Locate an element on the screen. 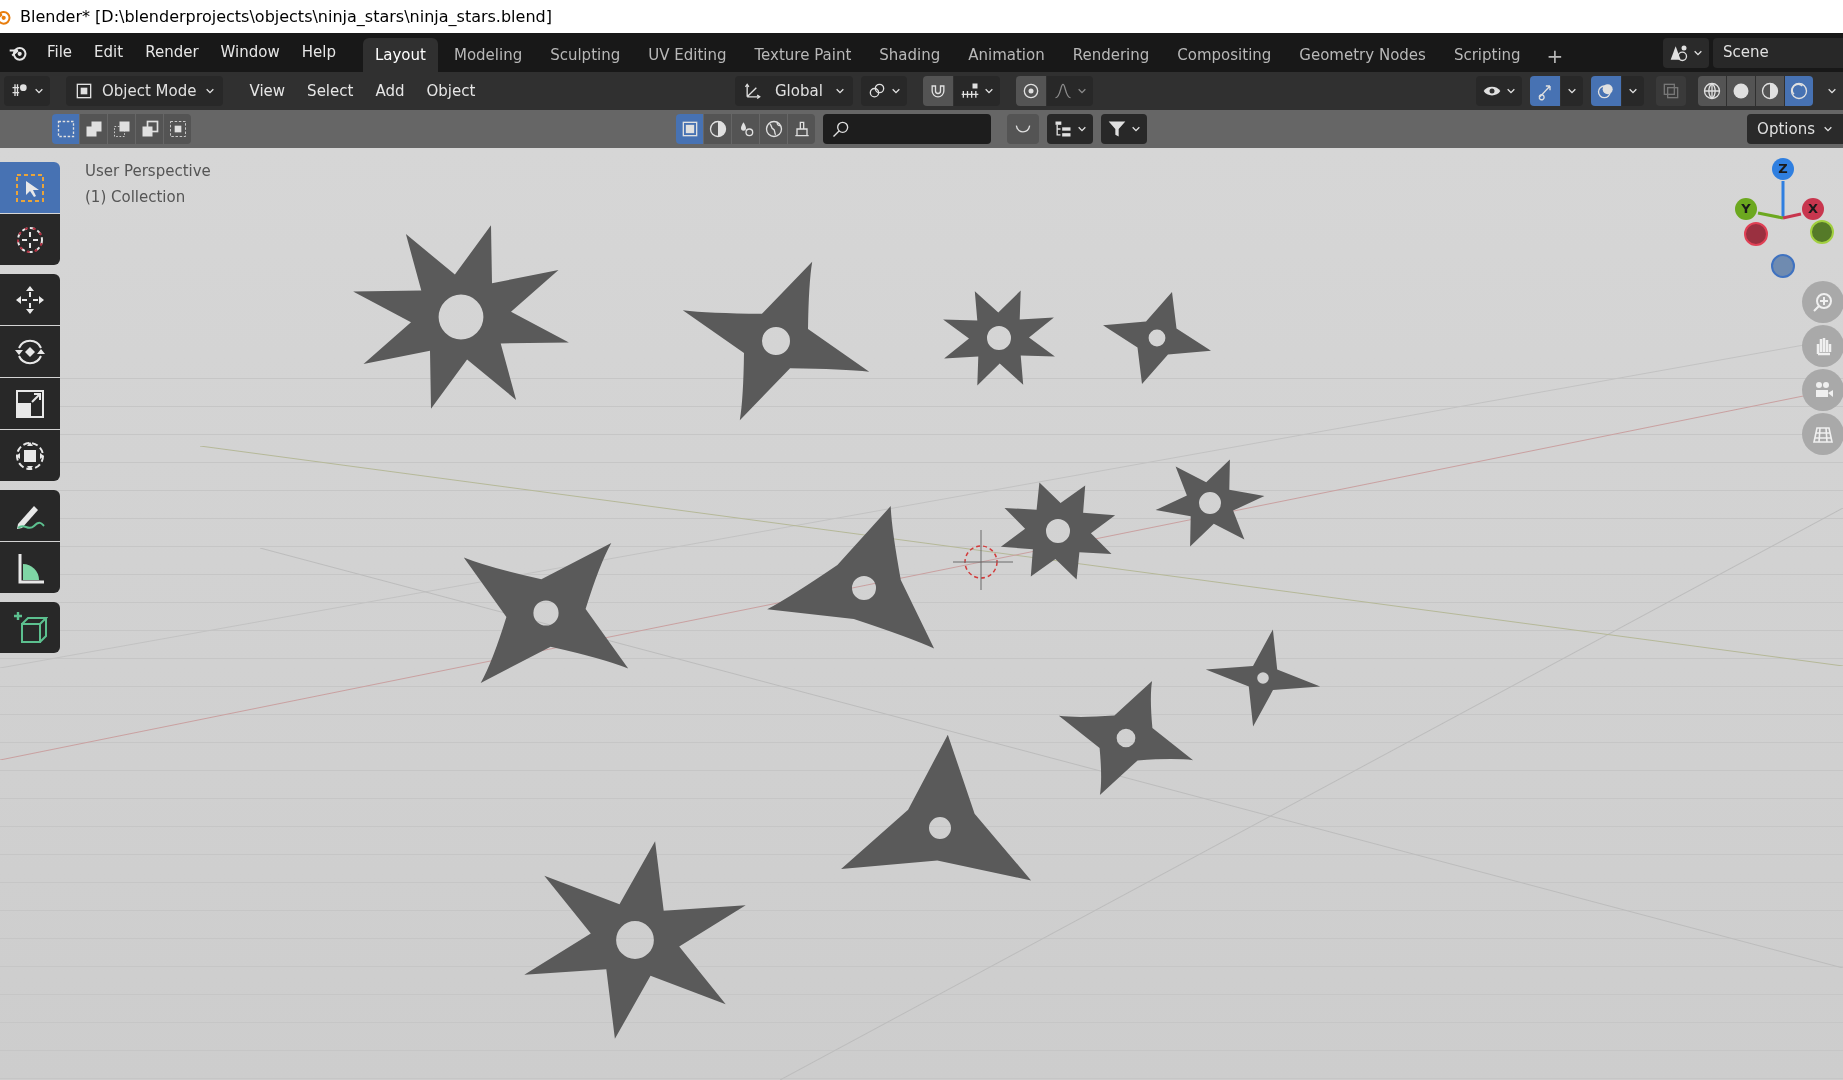 The height and width of the screenshot is (1080, 1843). menu-item: File is located at coordinates (60, 52).